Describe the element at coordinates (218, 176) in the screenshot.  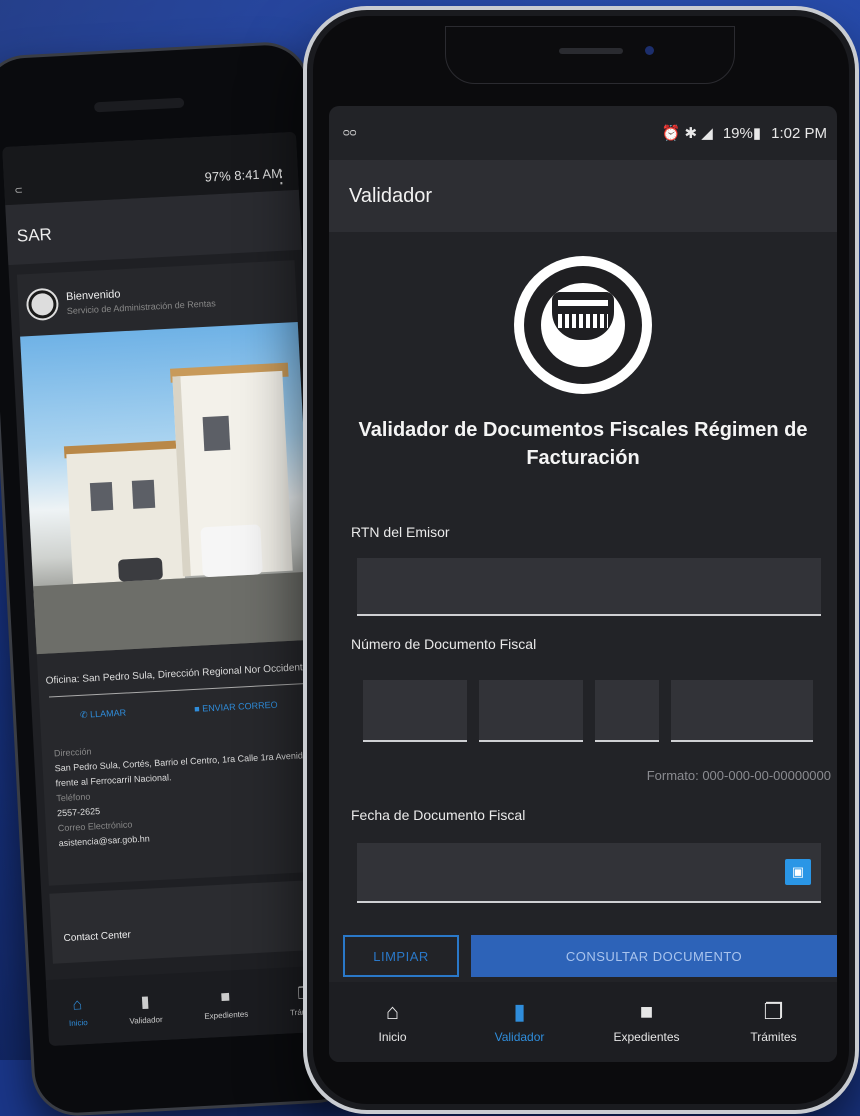
I see `battery-level: 97%` at that location.